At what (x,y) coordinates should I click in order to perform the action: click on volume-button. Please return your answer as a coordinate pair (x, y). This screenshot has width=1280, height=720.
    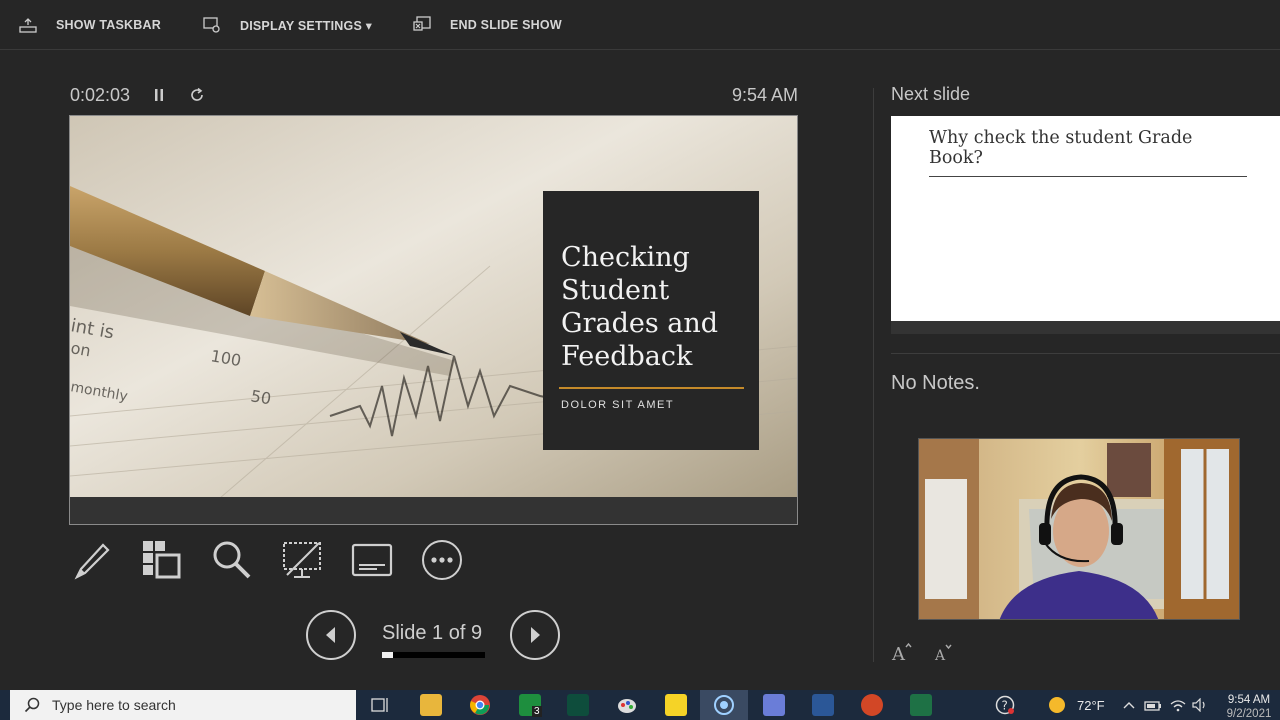
    Looking at the image, I should click on (1200, 705).